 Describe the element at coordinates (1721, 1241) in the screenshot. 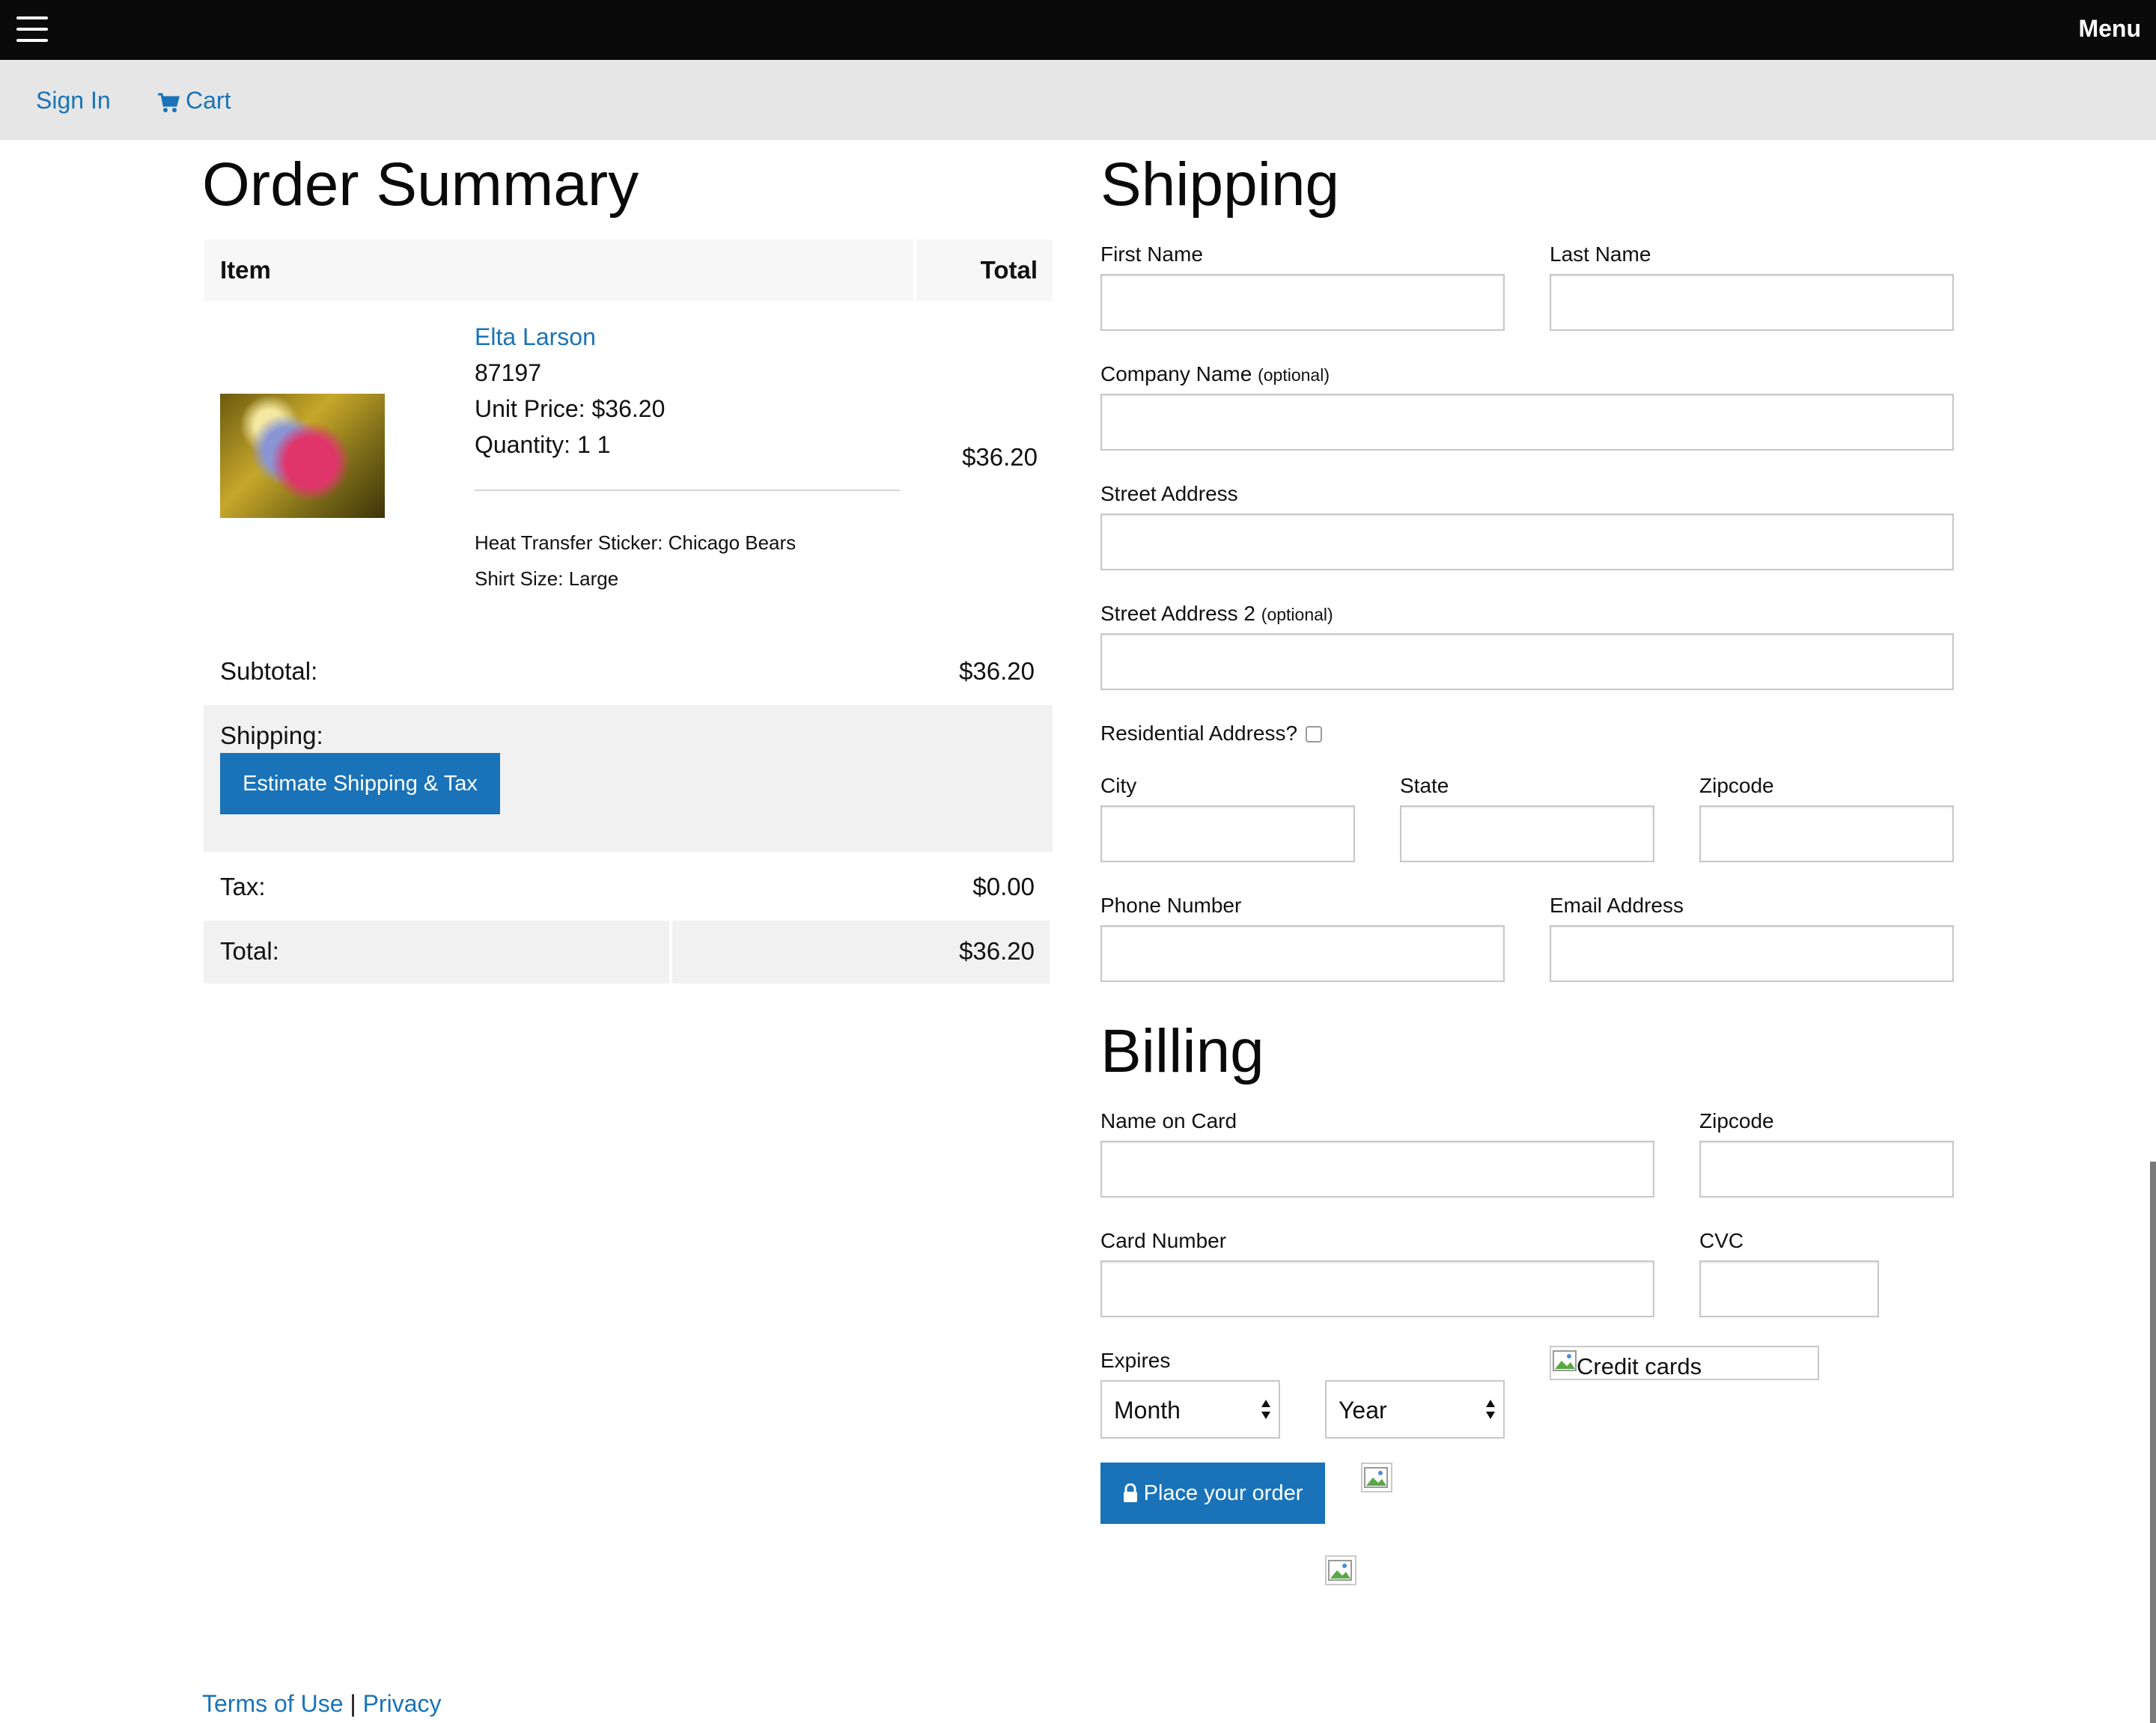

I see `cvc-label: CVC` at that location.